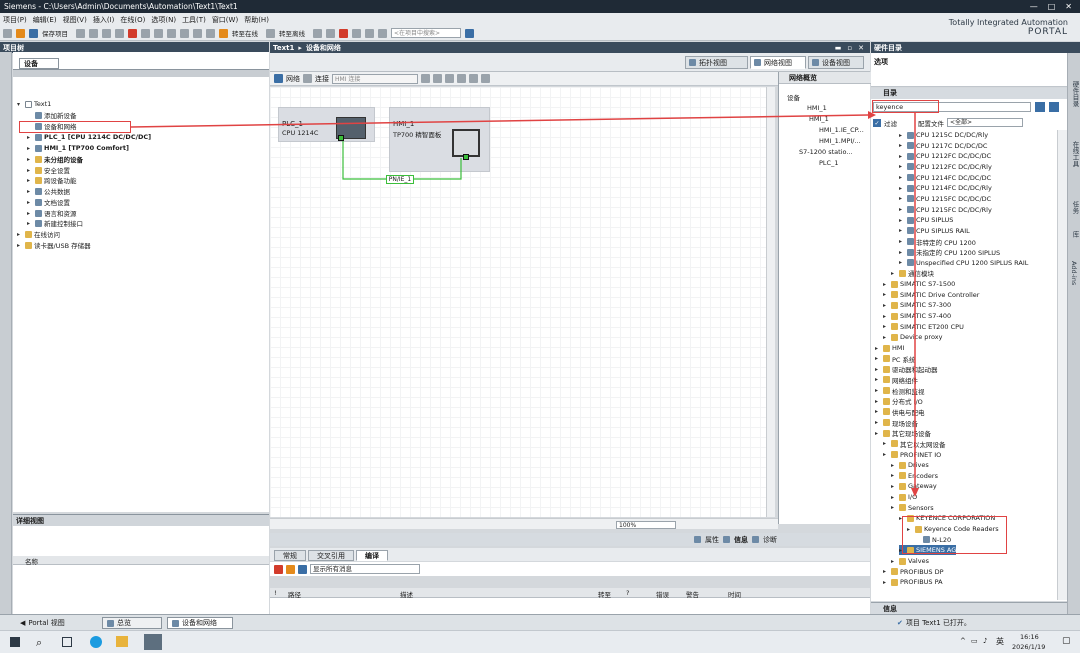  I want to click on catalog-tree-item: ▸ 其它以太网设备, so click(914, 444).